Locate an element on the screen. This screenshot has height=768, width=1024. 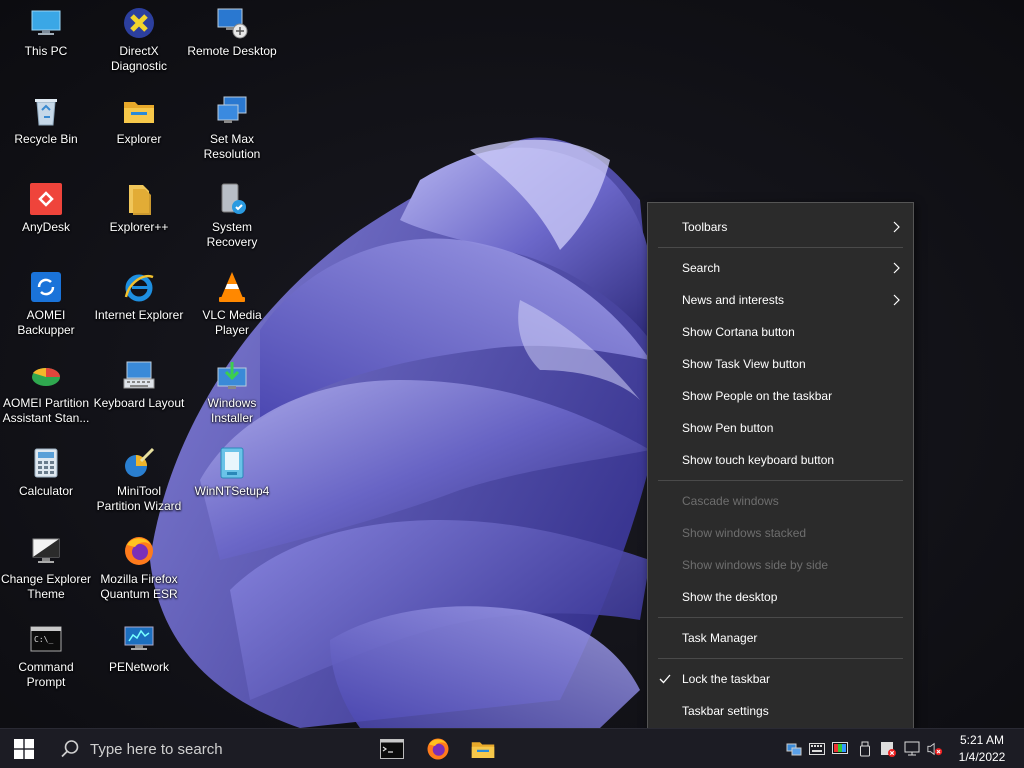
taskbar-app-command-prompt is located at coordinates (392, 748).